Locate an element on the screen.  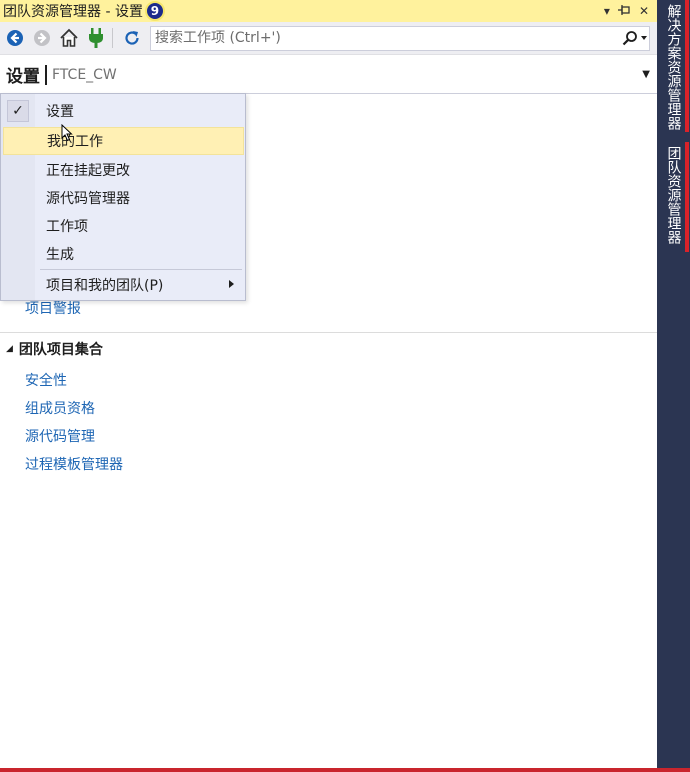
search-button is located at coordinates (634, 38).